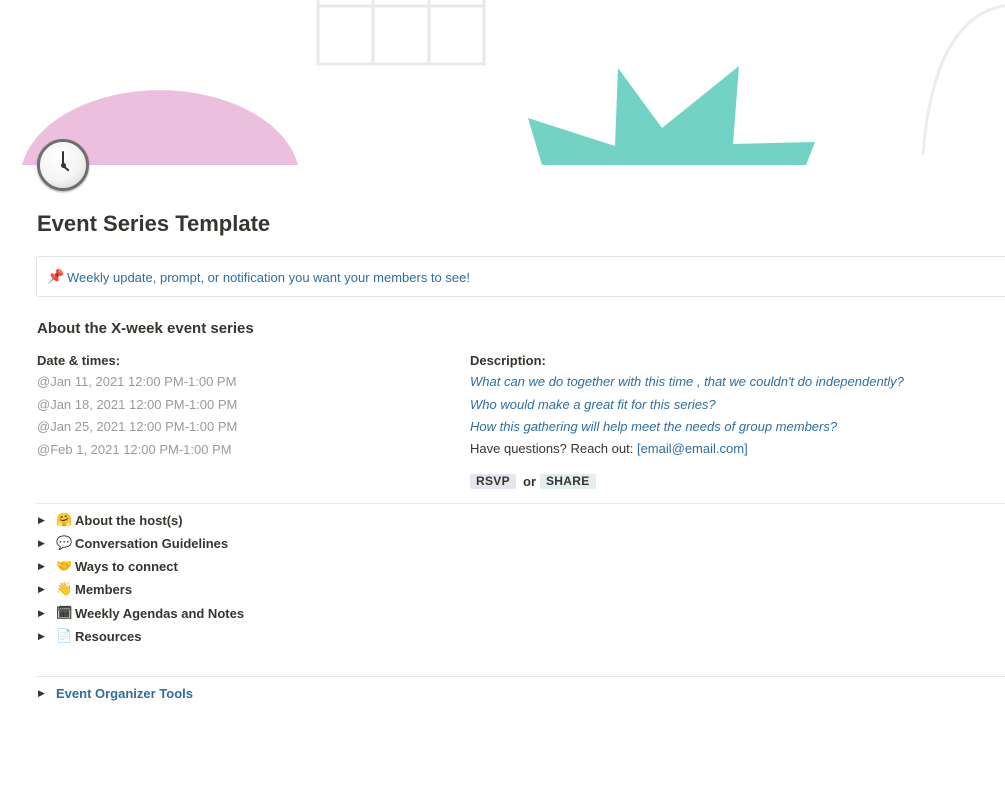 This screenshot has height=786, width=1005. I want to click on hugging-face-icon: 🤗, so click(64, 519).